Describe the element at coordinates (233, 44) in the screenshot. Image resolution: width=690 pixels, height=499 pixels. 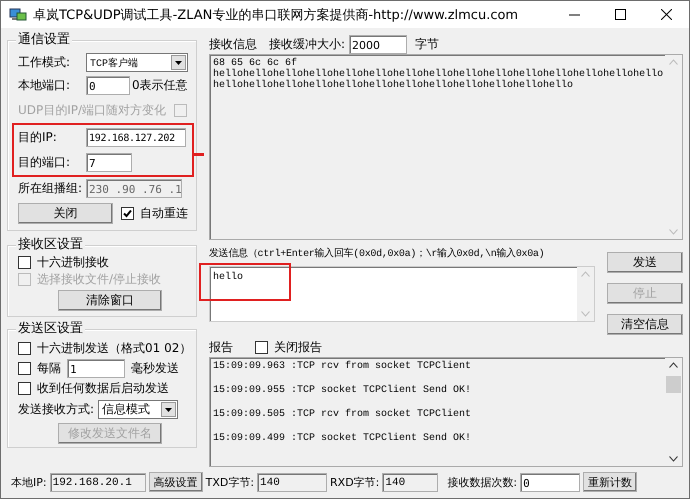
I see `section-label: 接收信息` at that location.